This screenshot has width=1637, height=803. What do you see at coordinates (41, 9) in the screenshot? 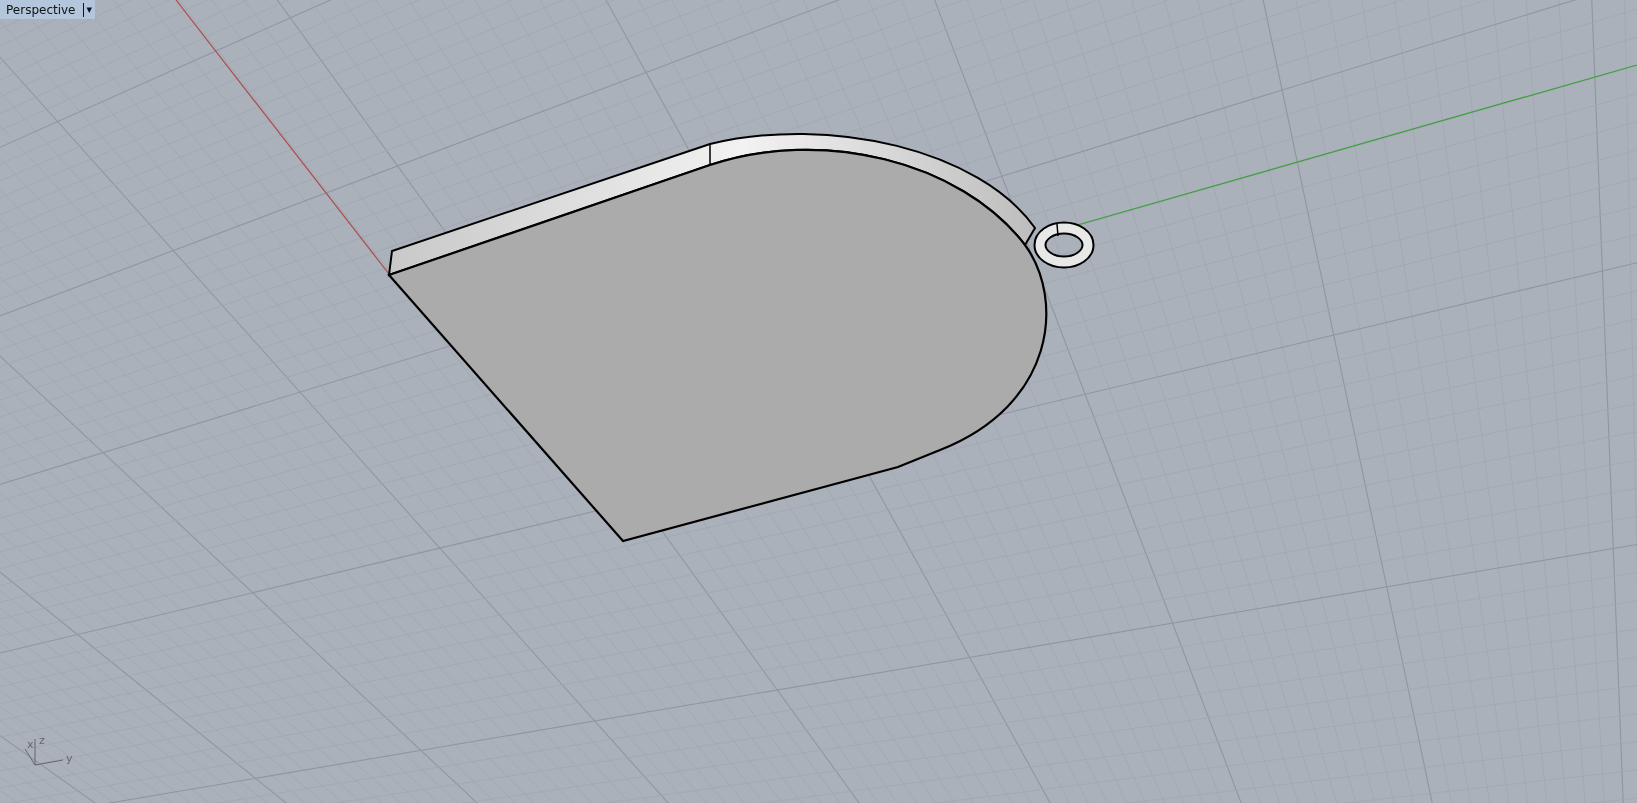
I see `viewport-title: Perspective` at bounding box center [41, 9].